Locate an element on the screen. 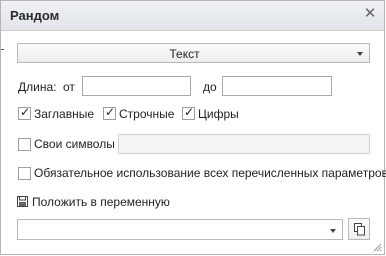 This screenshot has width=386, height=256. require-all-checkbox is located at coordinates (24, 173).